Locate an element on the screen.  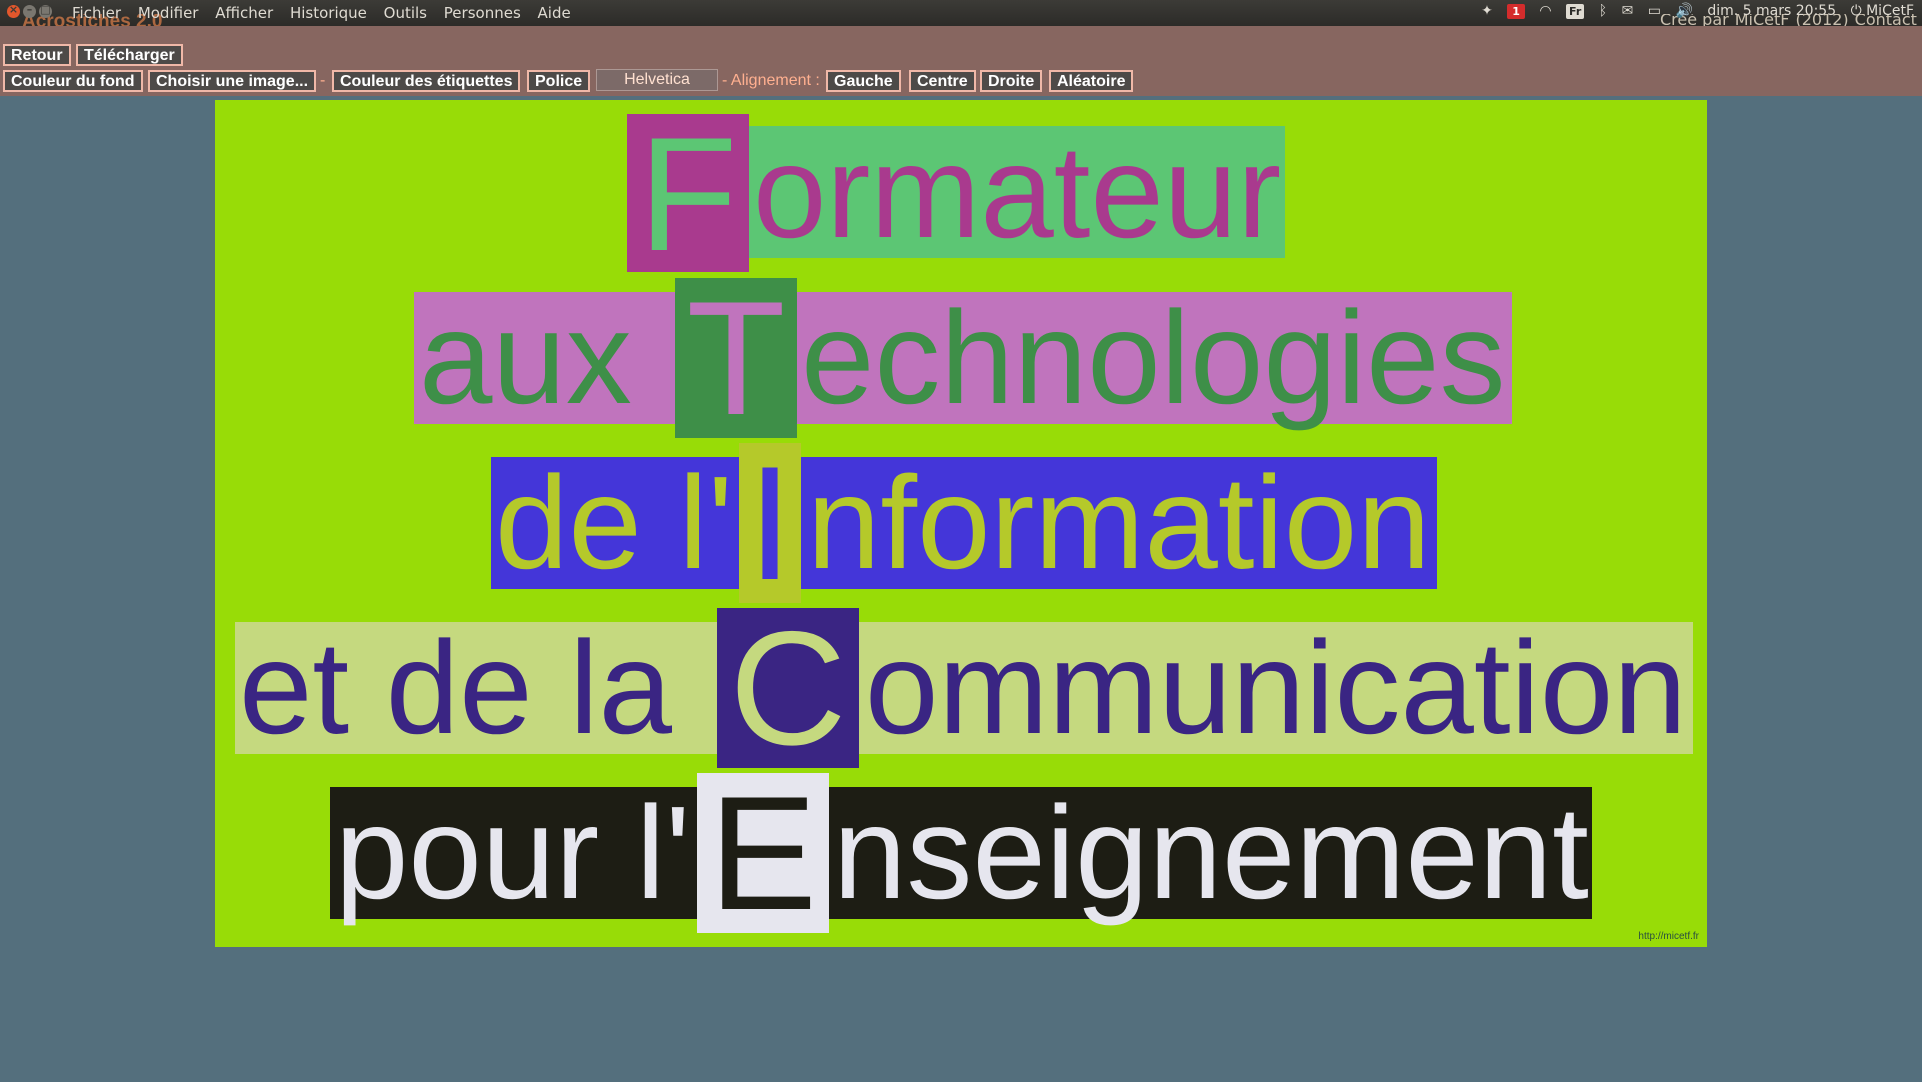
line-text-after: nseignement is located at coordinates (1211, 852).